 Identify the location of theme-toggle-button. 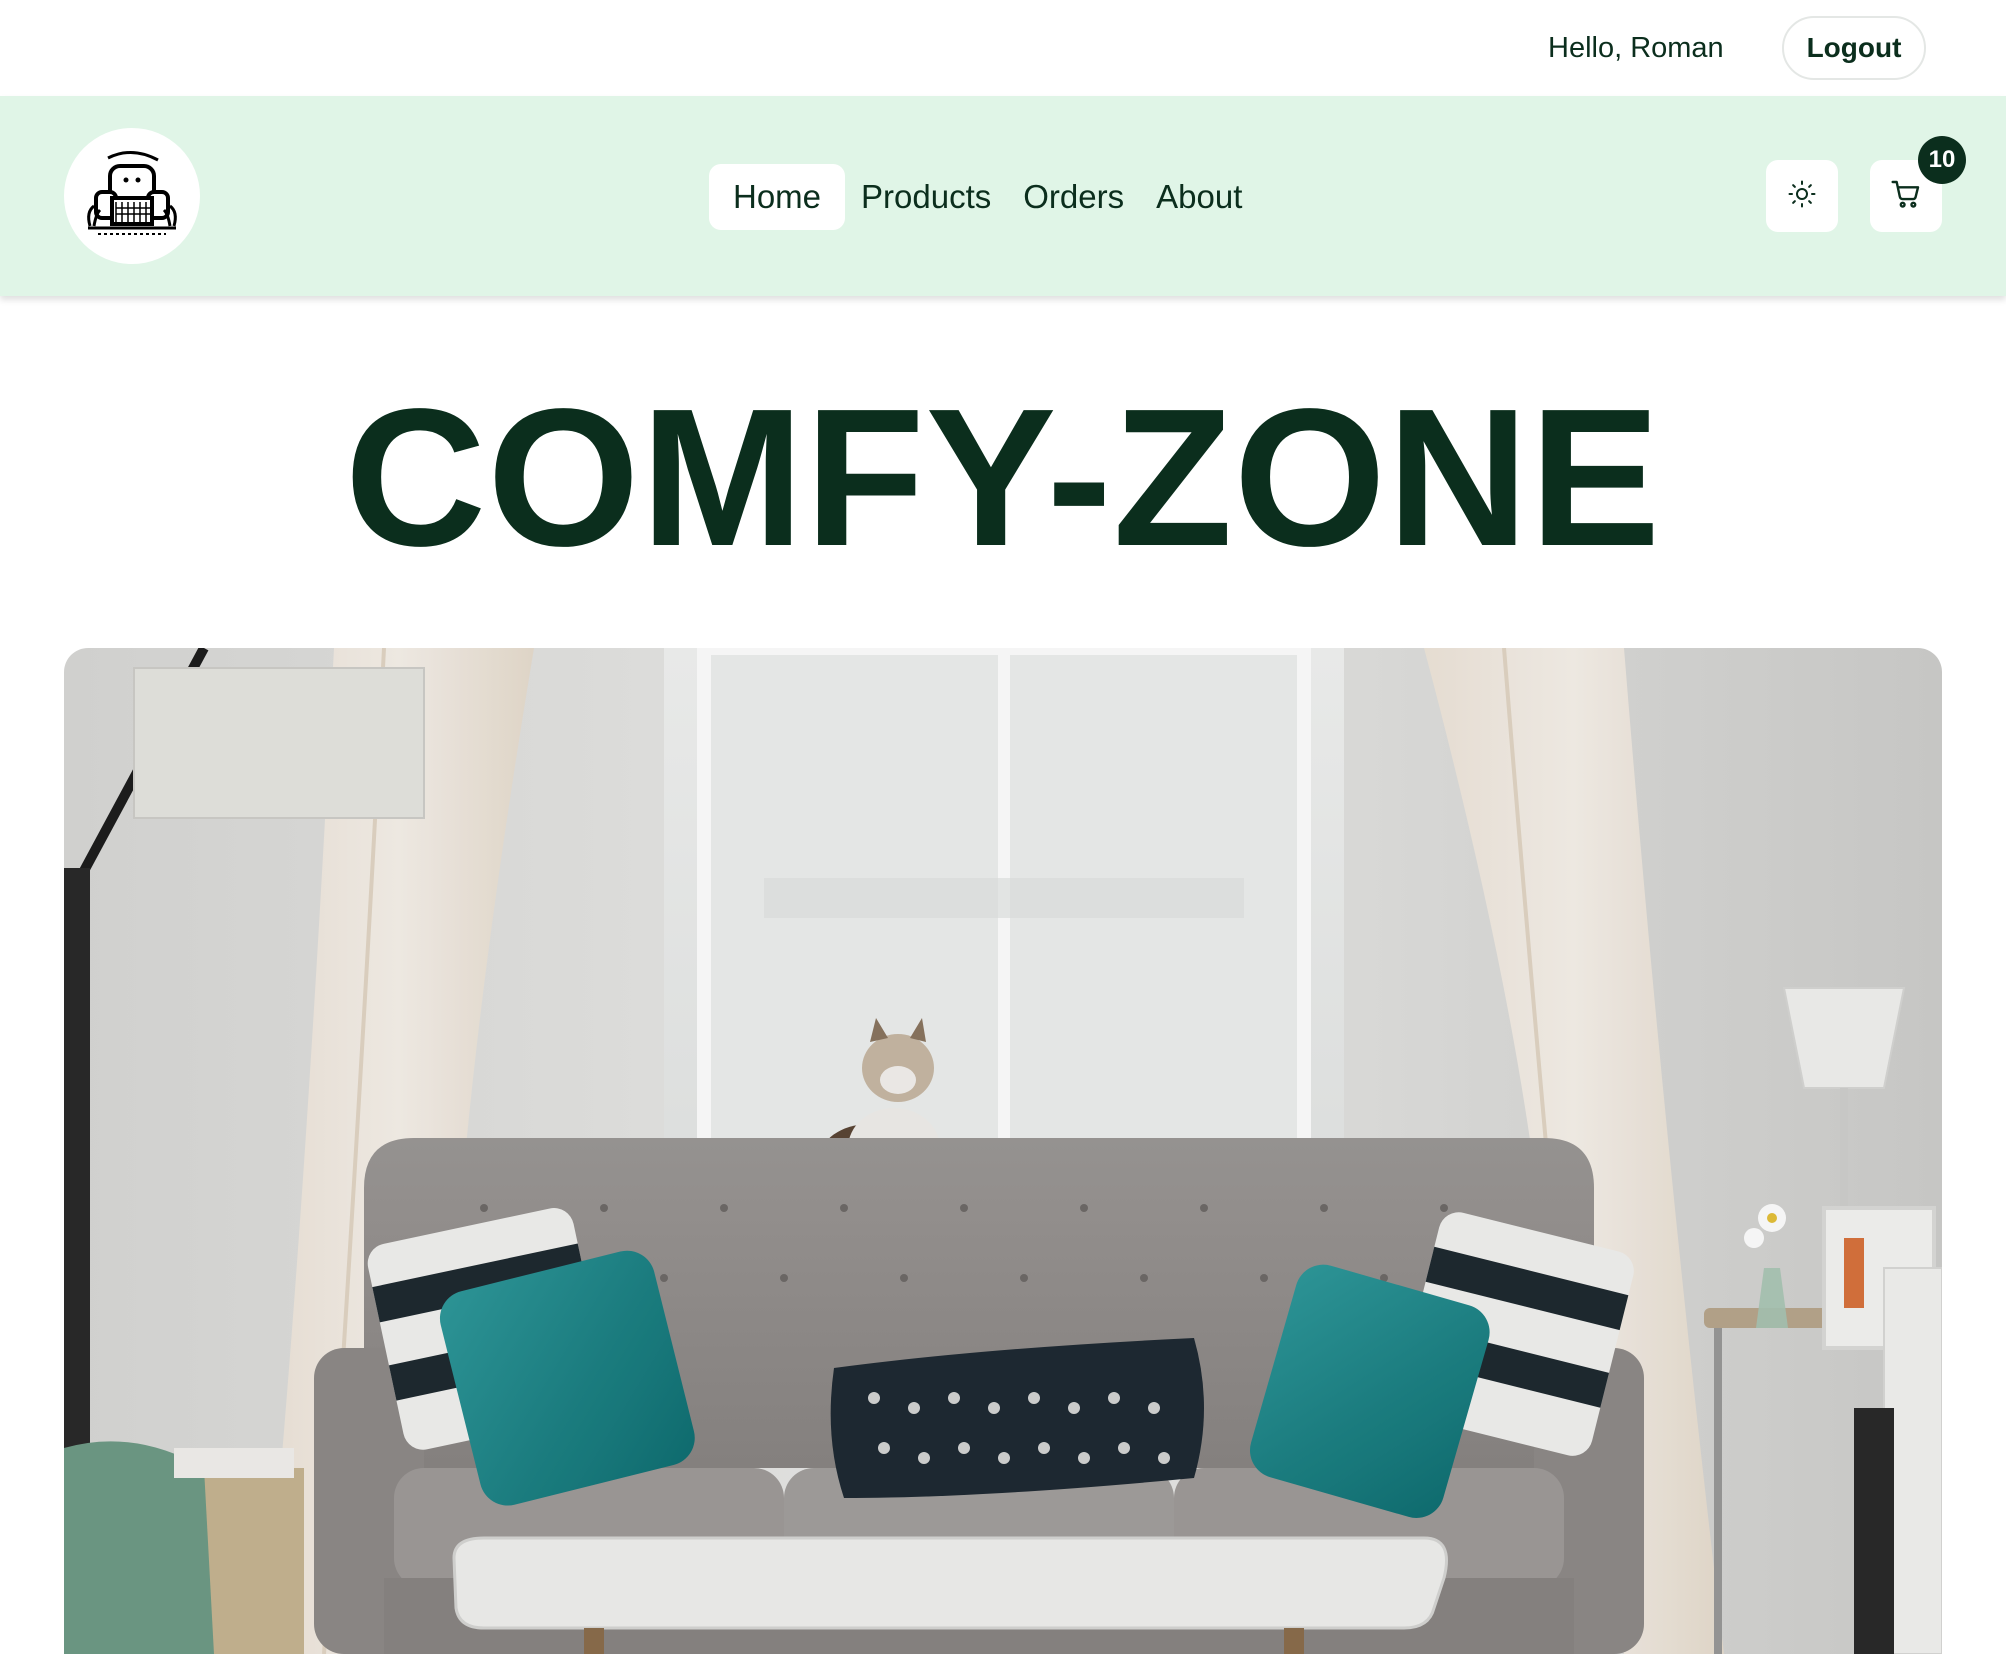
(1802, 196).